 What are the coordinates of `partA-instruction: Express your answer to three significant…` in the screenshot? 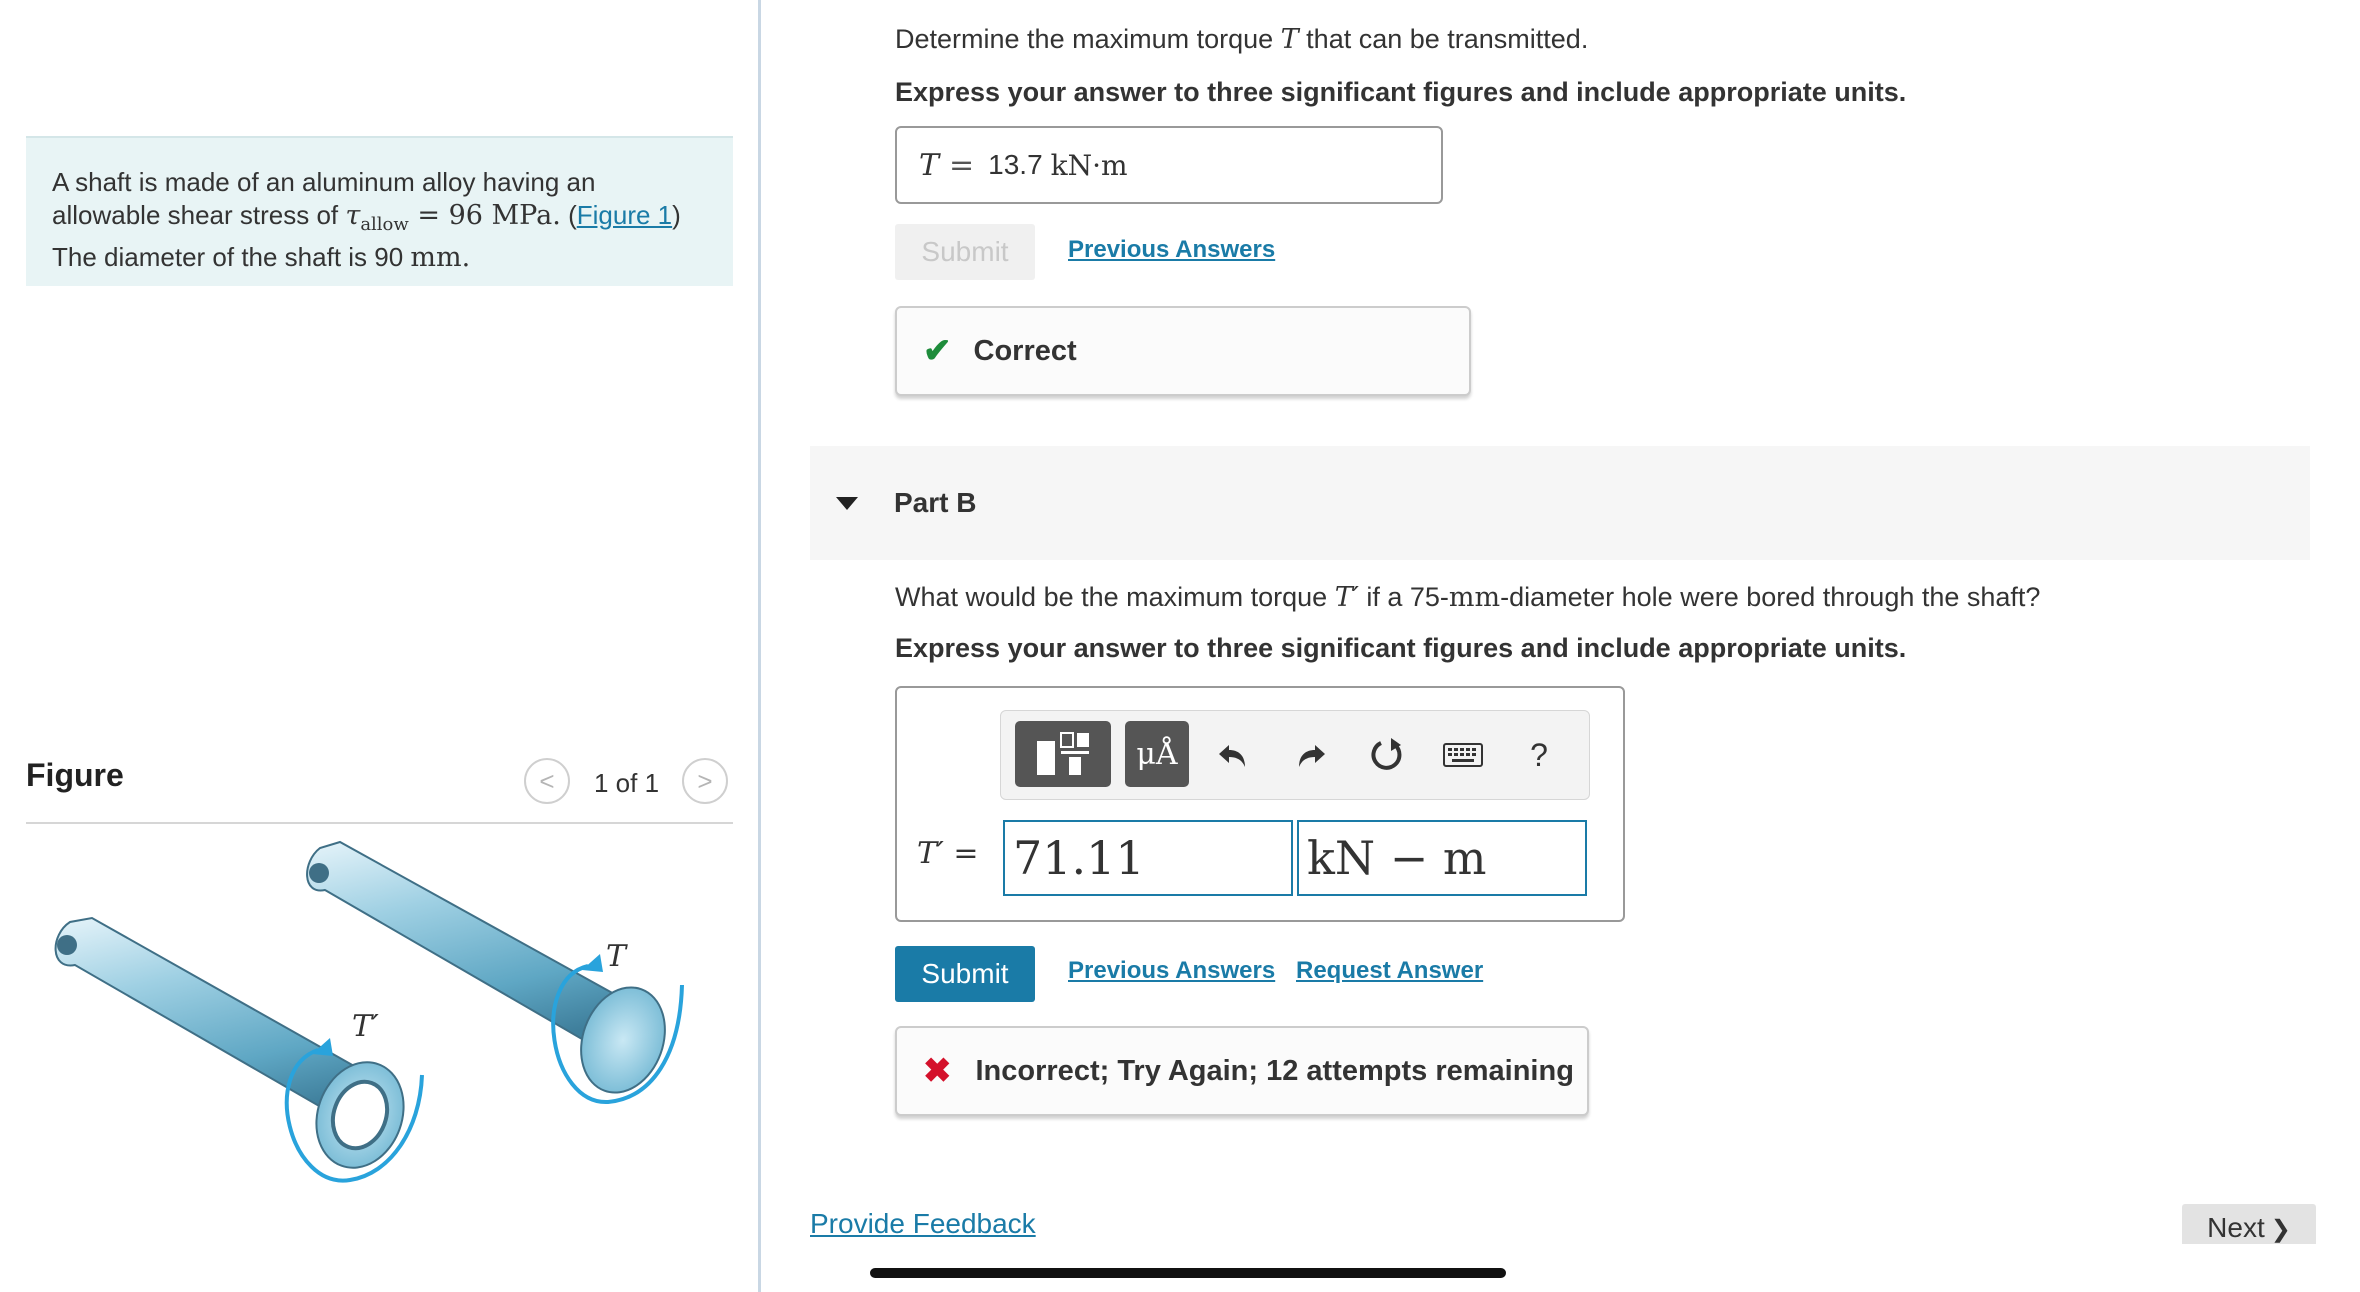 It's located at (1401, 92).